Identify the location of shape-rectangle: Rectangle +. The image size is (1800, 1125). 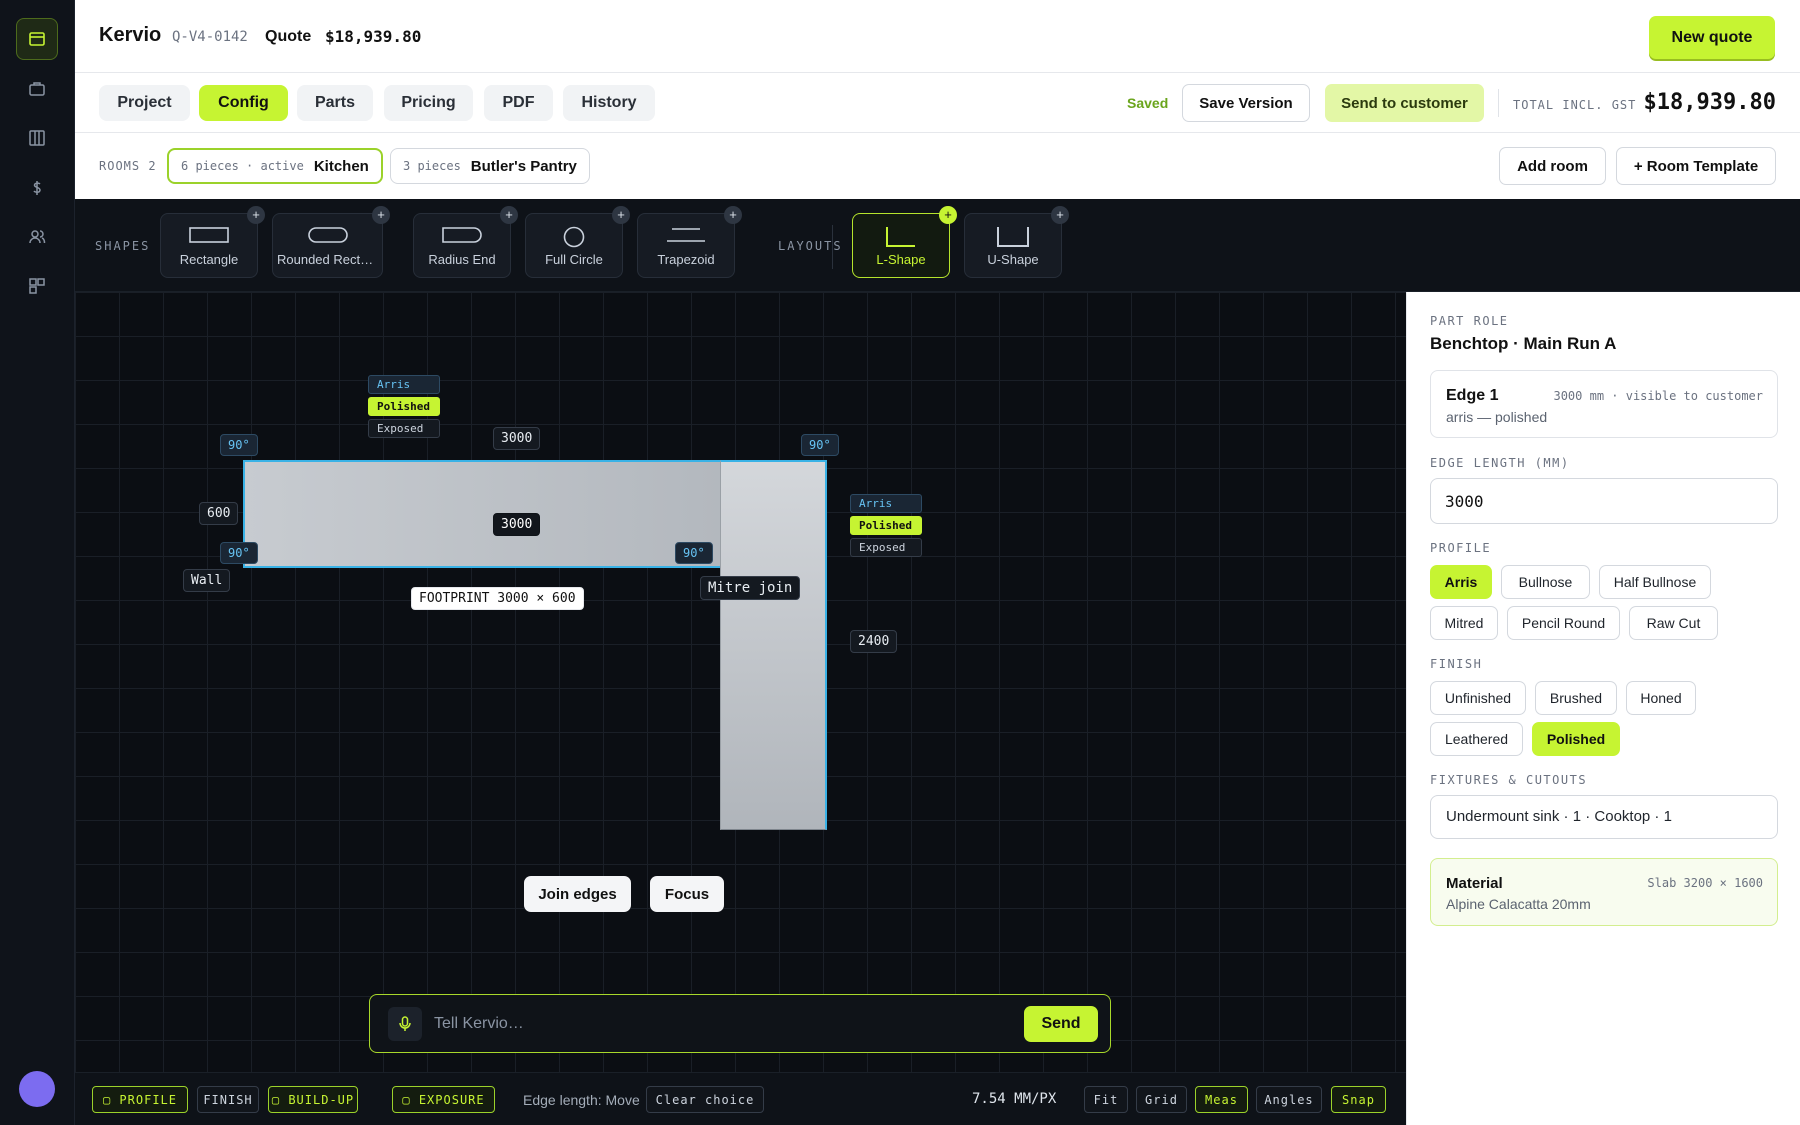
(212, 242).